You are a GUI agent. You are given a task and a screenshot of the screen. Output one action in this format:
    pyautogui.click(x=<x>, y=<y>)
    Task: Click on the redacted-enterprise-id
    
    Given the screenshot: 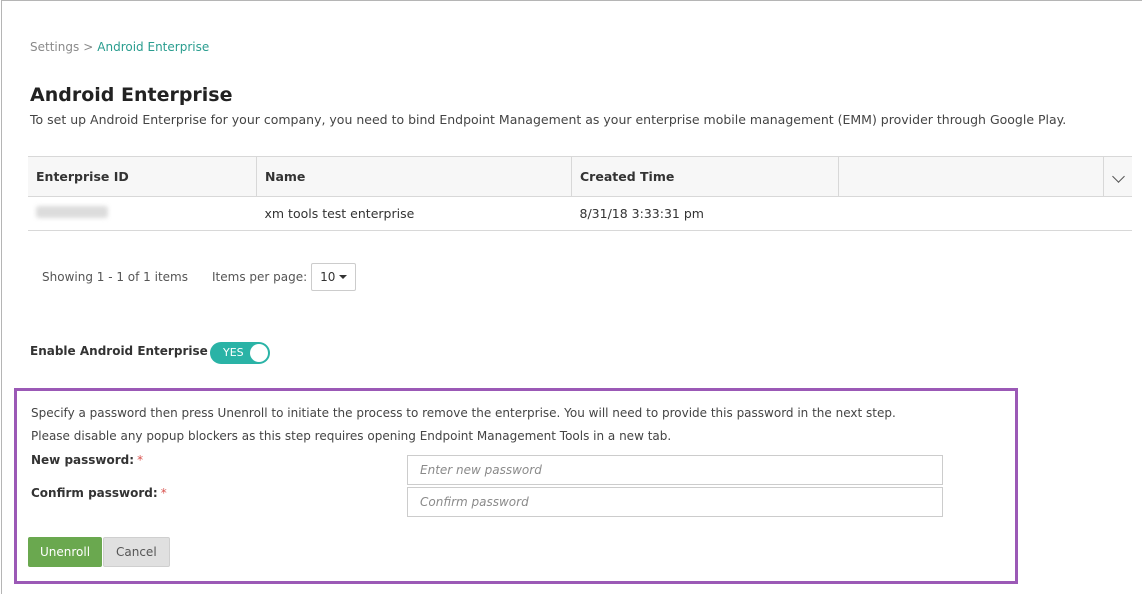 What is the action you would take?
    pyautogui.click(x=72, y=212)
    